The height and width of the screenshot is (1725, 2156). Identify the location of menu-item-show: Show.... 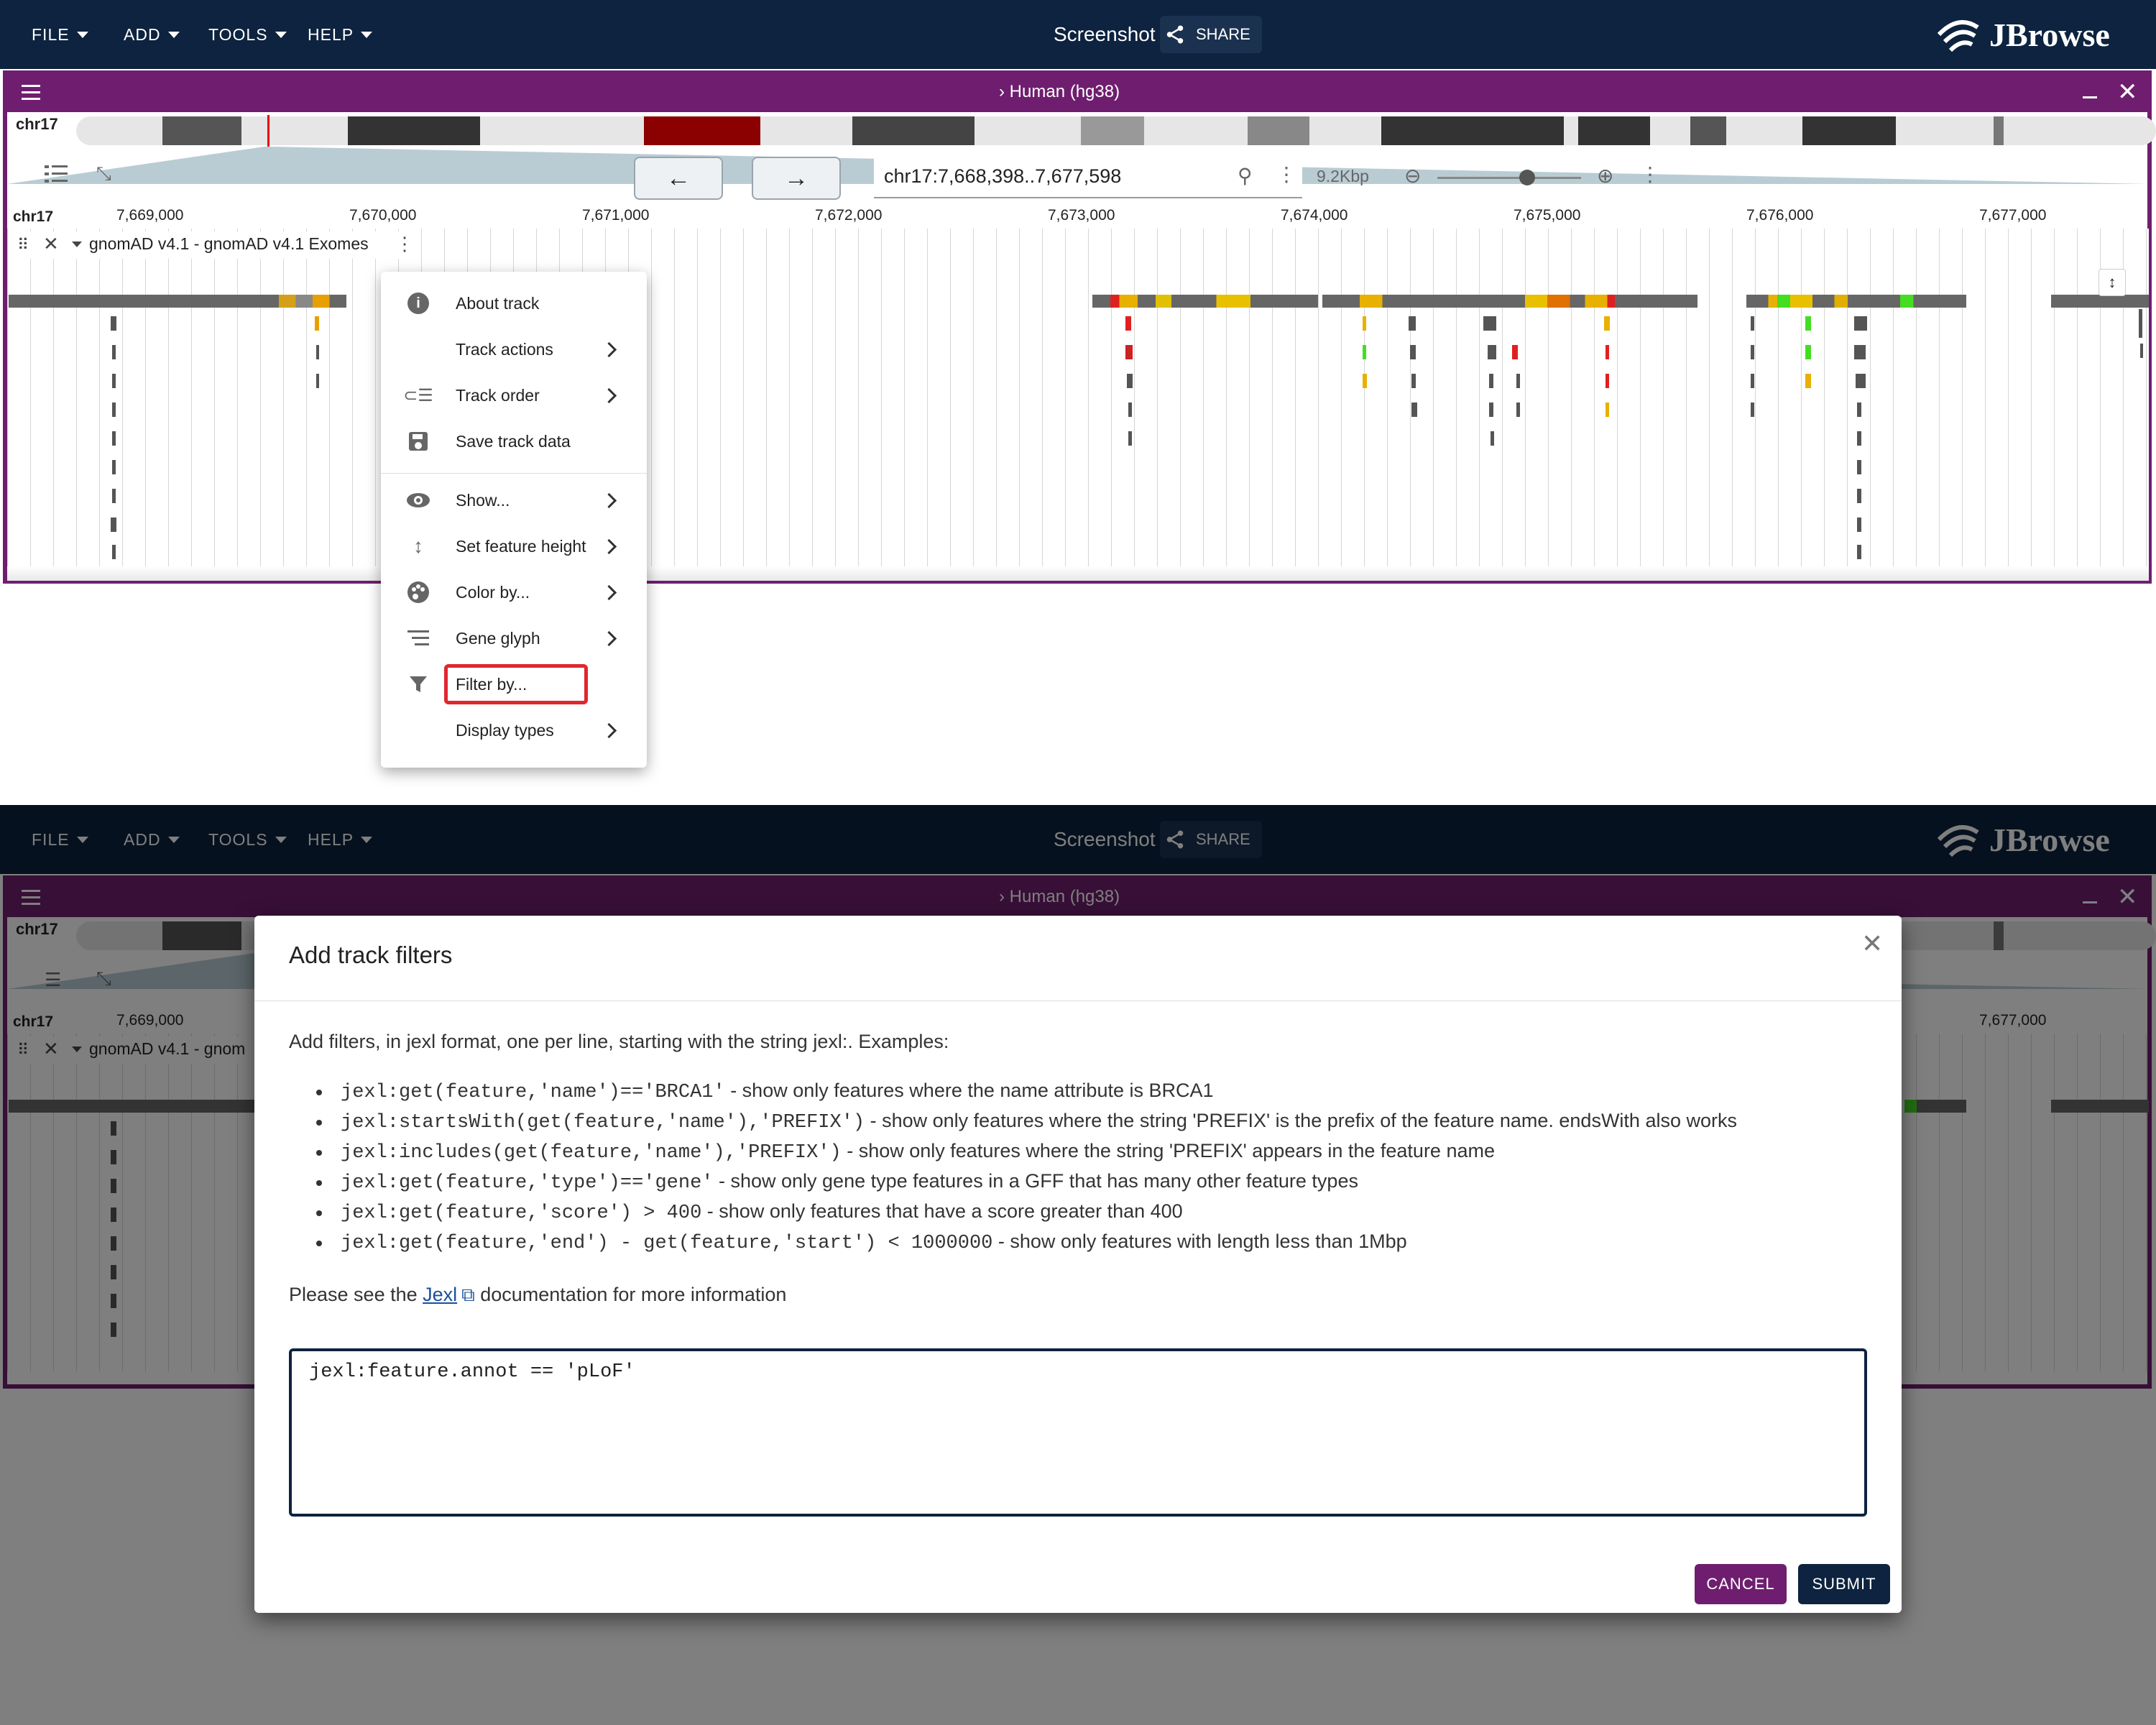
(514, 500).